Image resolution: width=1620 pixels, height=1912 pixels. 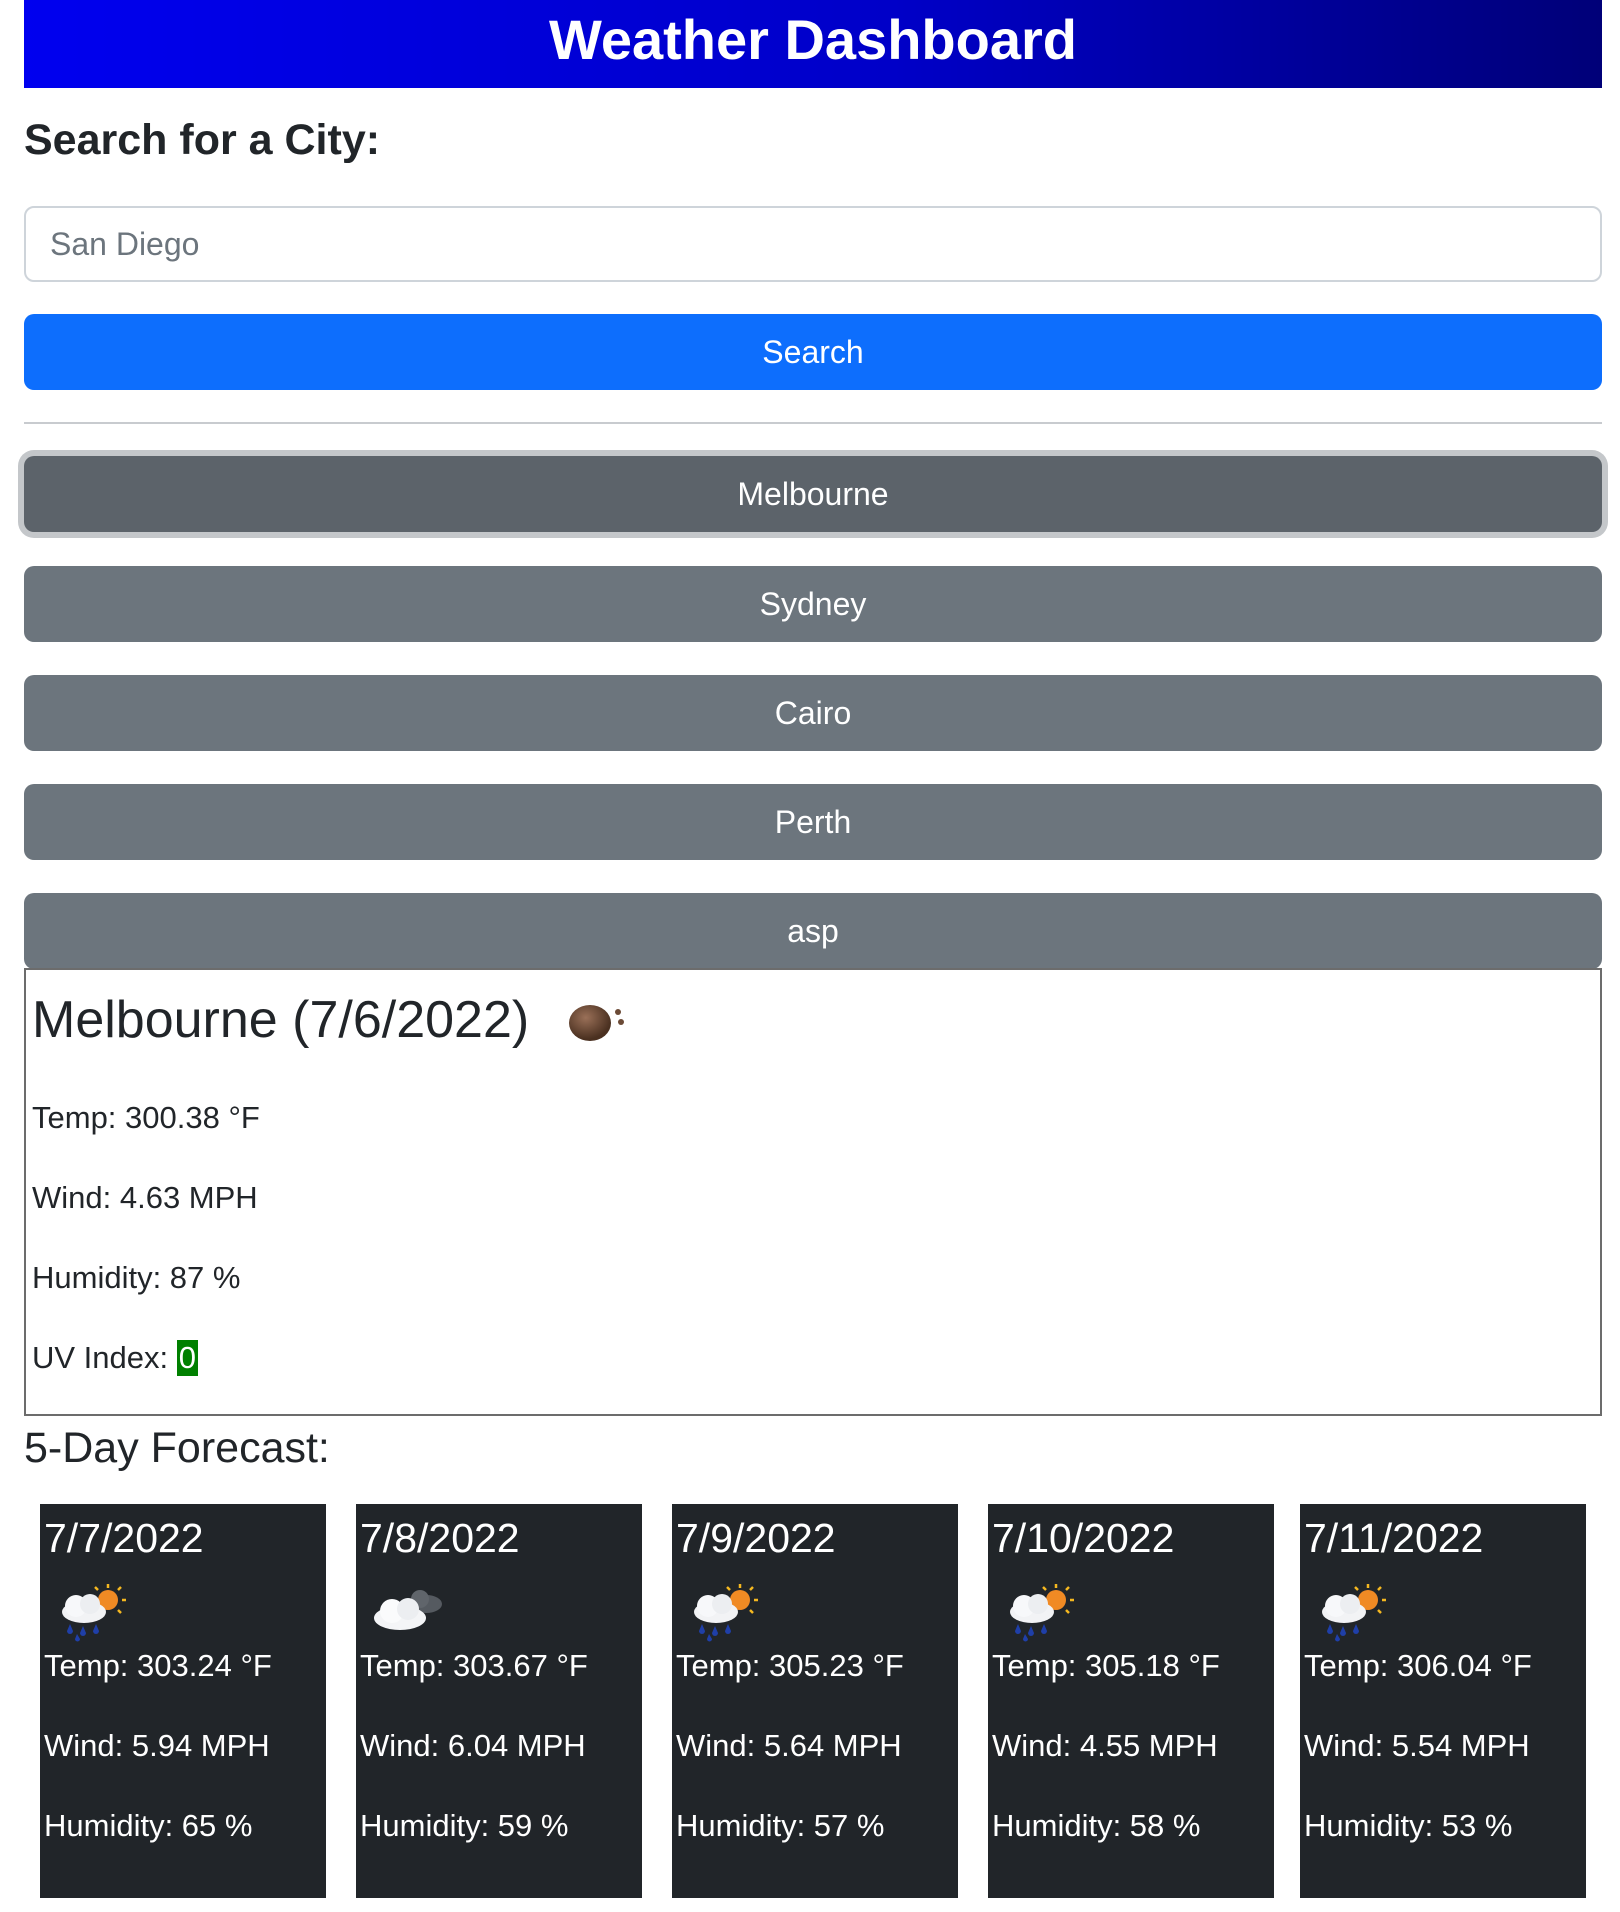 I want to click on uv-label: UV Index:, so click(x=104, y=1357).